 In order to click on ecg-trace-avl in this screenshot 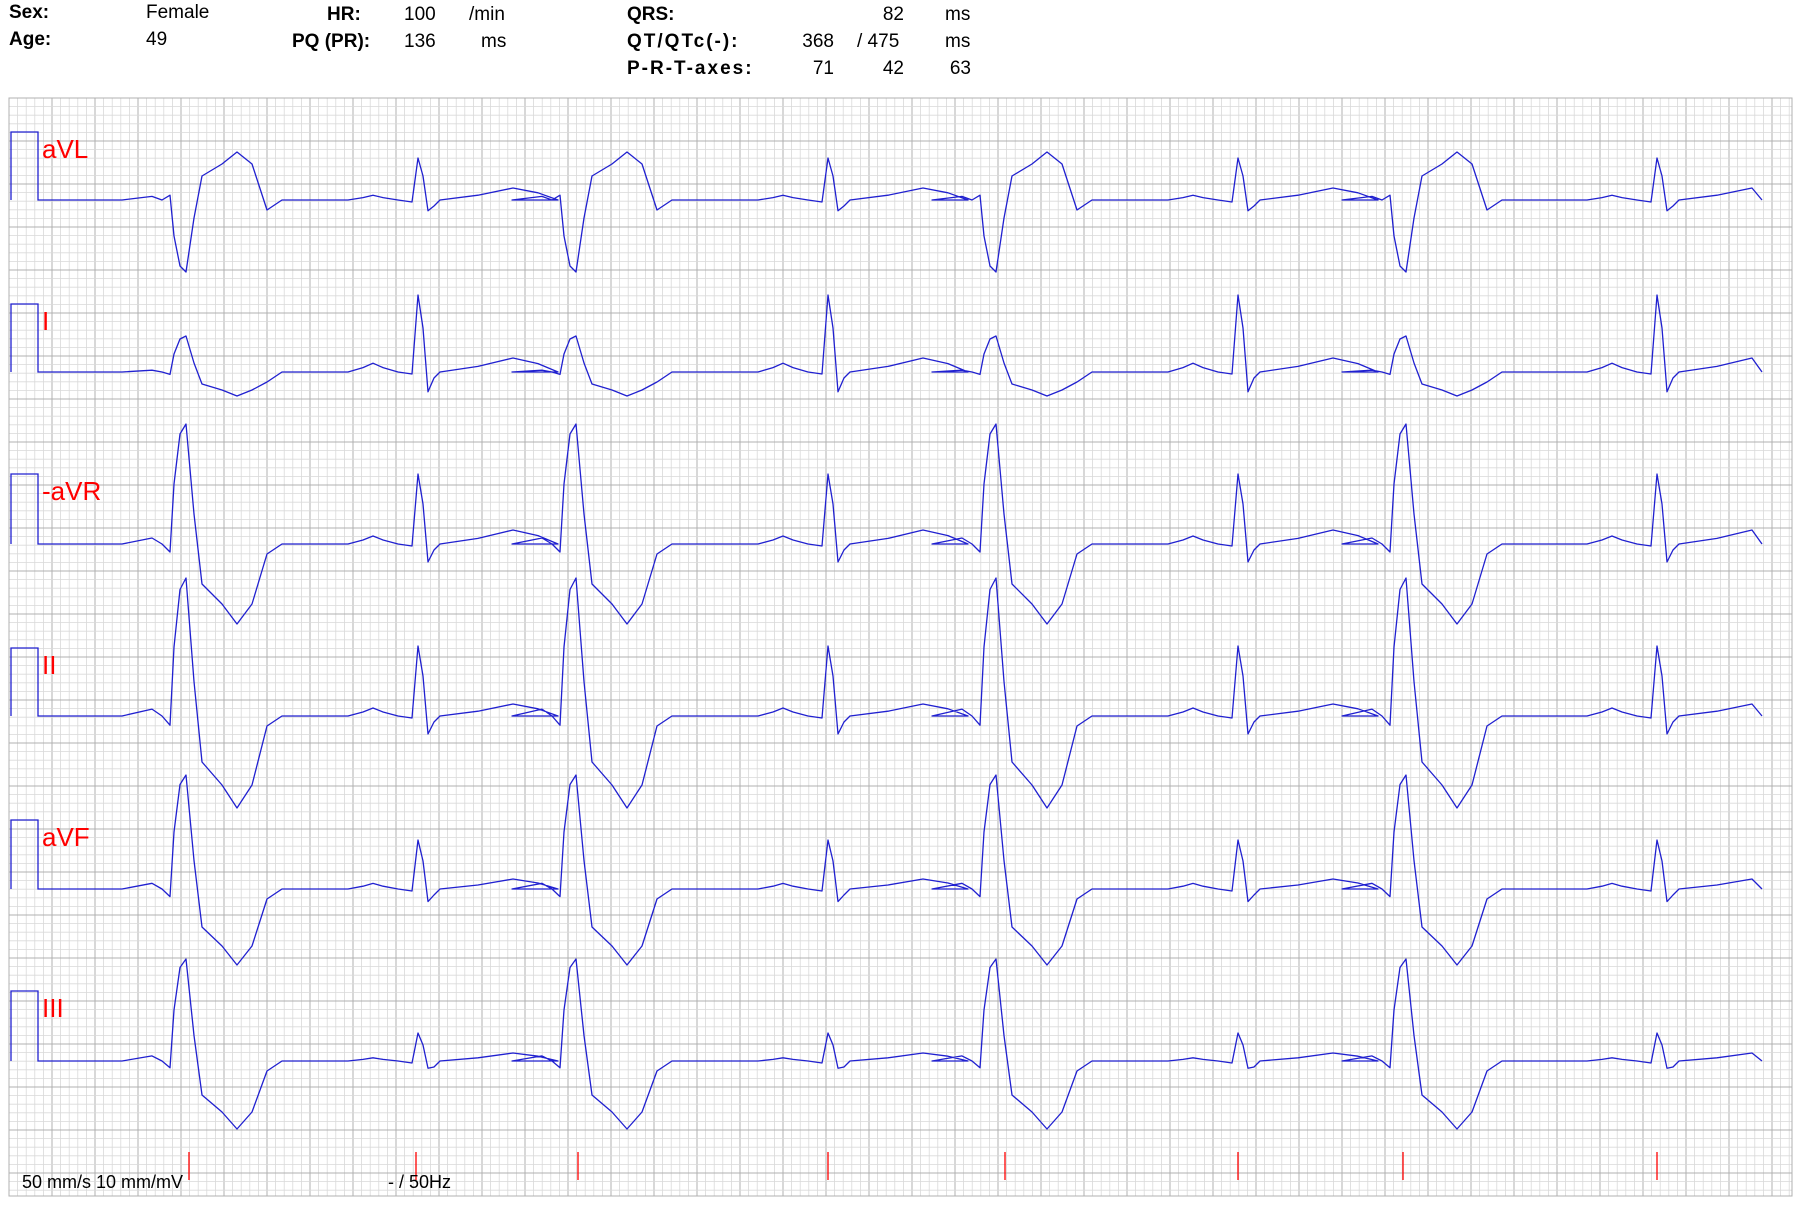, I will do `click(902, 212)`.